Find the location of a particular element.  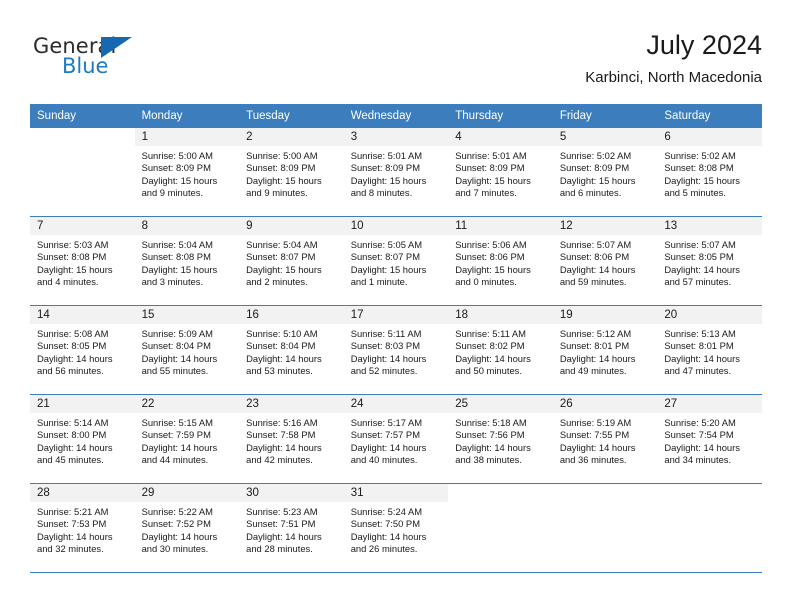

sunset-time: Sunset: 7:53 PM is located at coordinates (72, 524).